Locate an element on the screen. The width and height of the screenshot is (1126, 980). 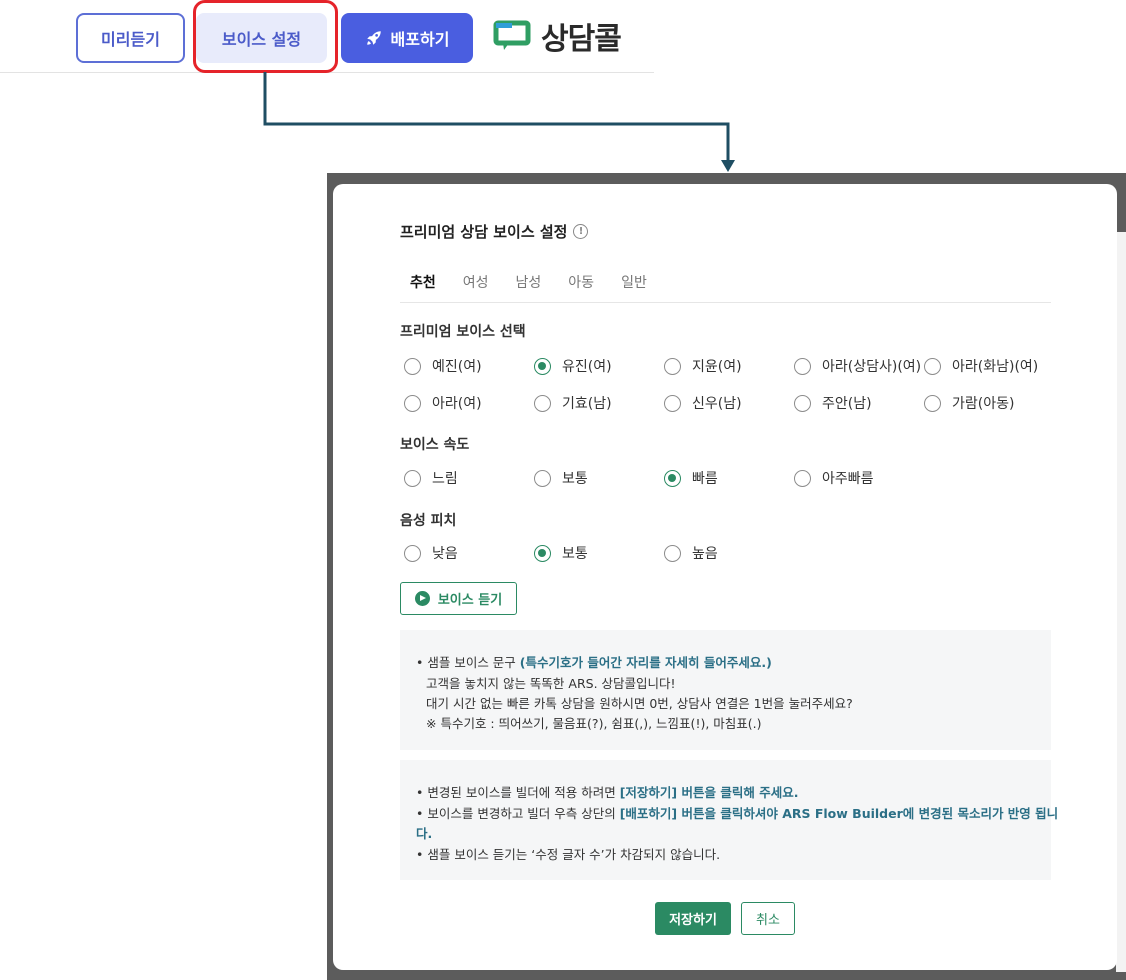
voice-radio-9: 가람(아동) is located at coordinates (969, 403).